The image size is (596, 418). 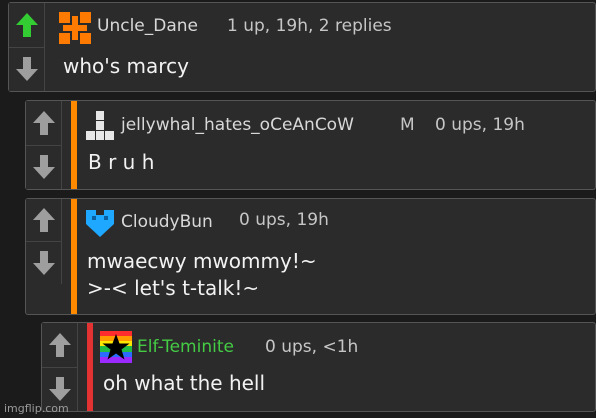 I want to click on username-link: jellywhal_hates_oCeAnCoW, so click(x=237, y=125).